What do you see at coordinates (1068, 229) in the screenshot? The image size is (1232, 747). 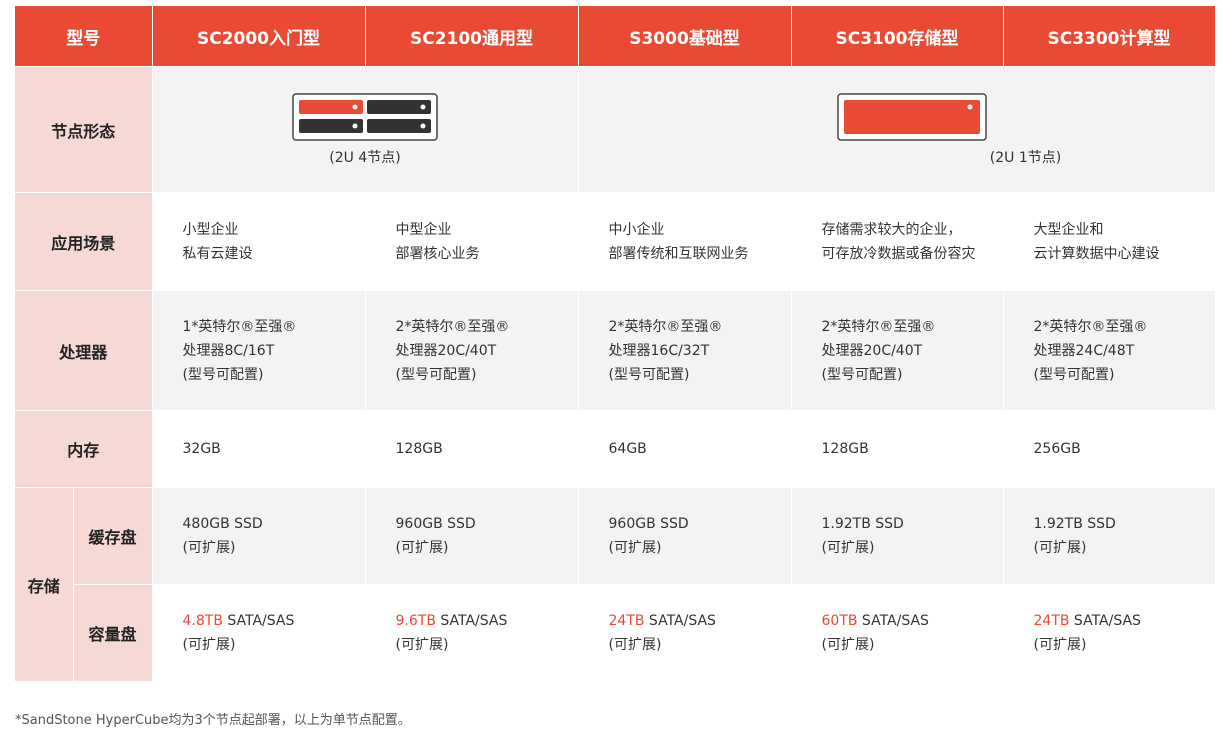 I see `cell-line: 大型企业和` at bounding box center [1068, 229].